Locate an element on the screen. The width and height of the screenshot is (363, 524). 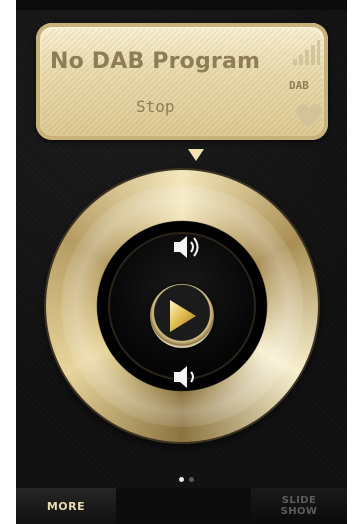
program-title: No DAB Program is located at coordinates (155, 61).